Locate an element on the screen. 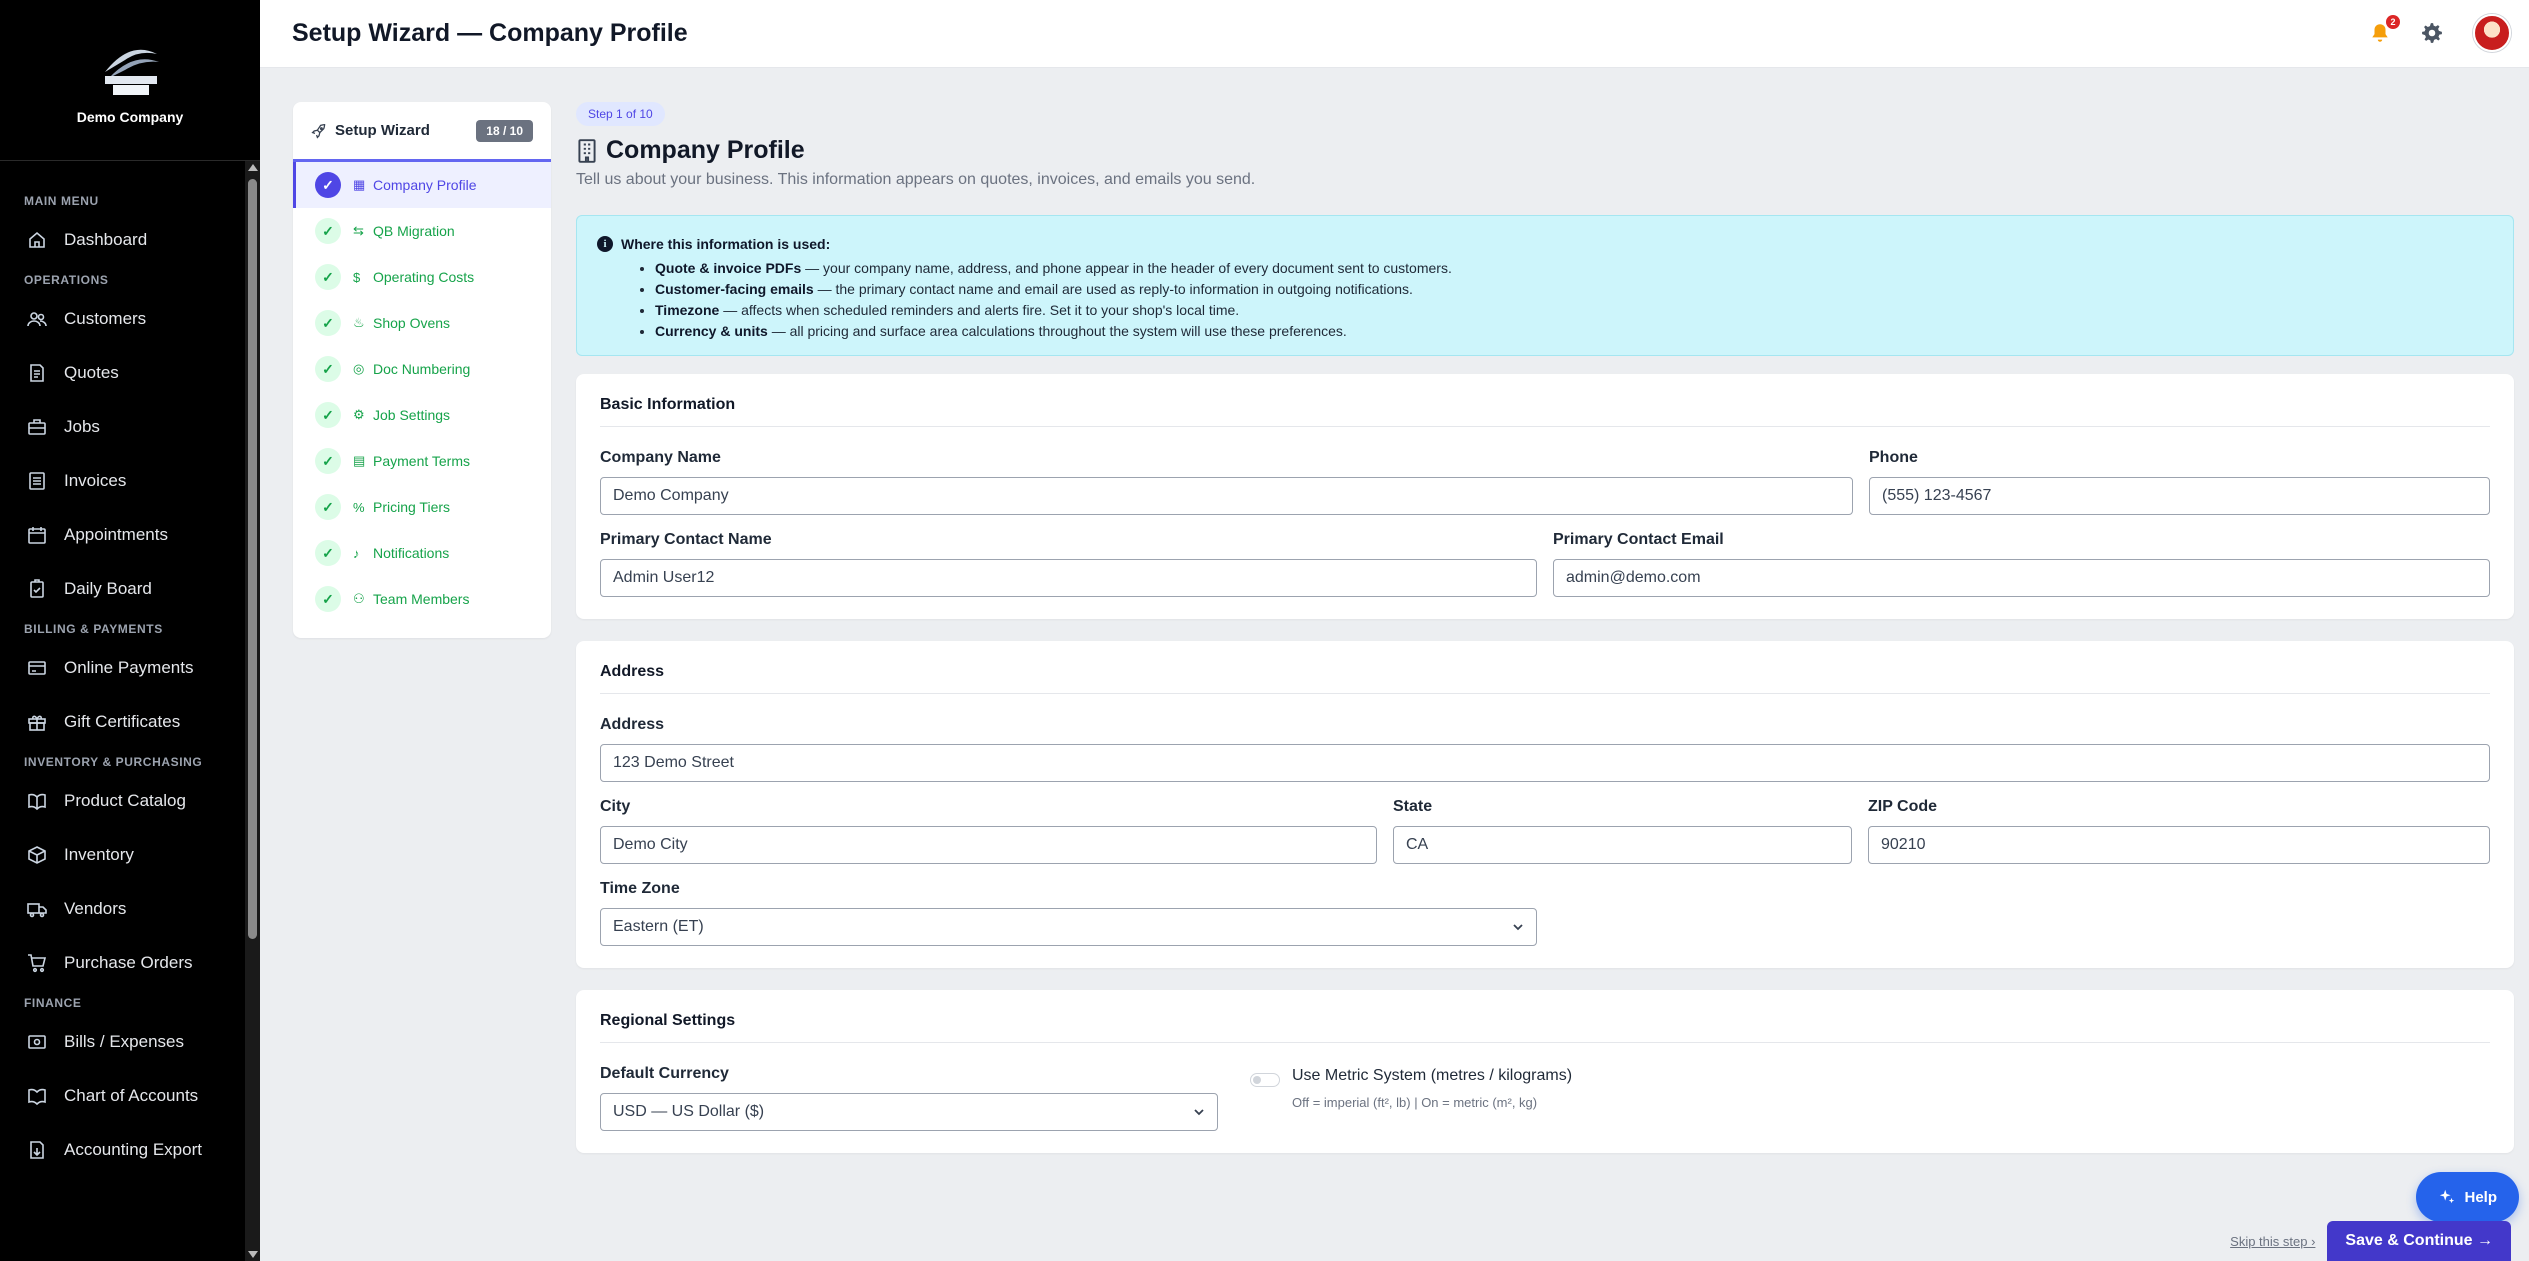 Image resolution: width=2529 pixels, height=1261 pixels. wizard-step-pricing-tiers: ✓ % Pricing Tiers is located at coordinates (422, 507).